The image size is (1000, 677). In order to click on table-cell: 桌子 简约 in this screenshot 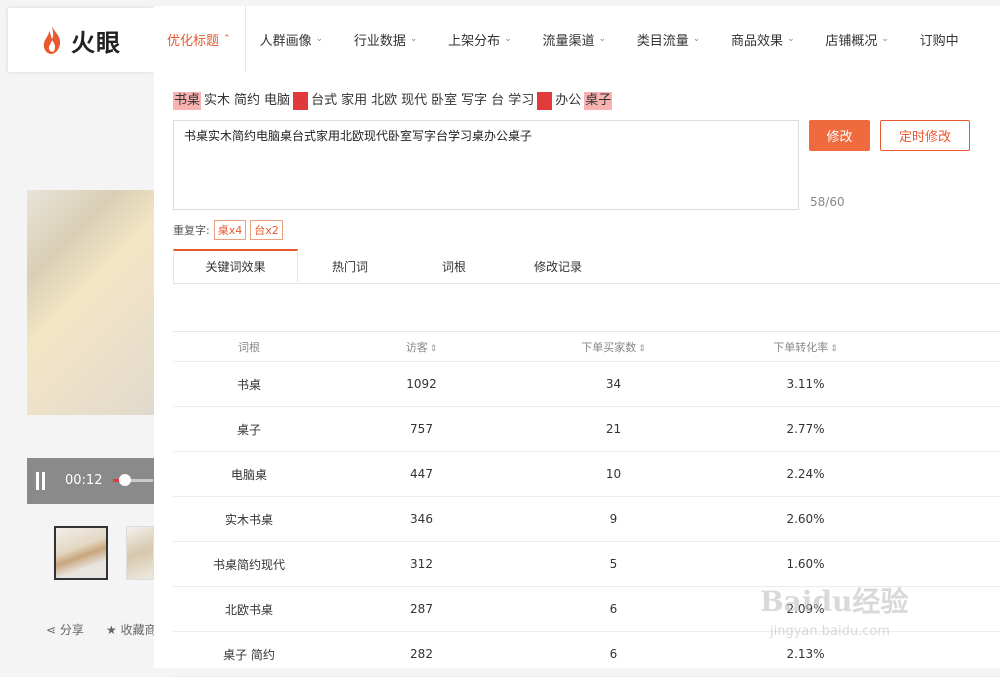, I will do `click(249, 654)`.